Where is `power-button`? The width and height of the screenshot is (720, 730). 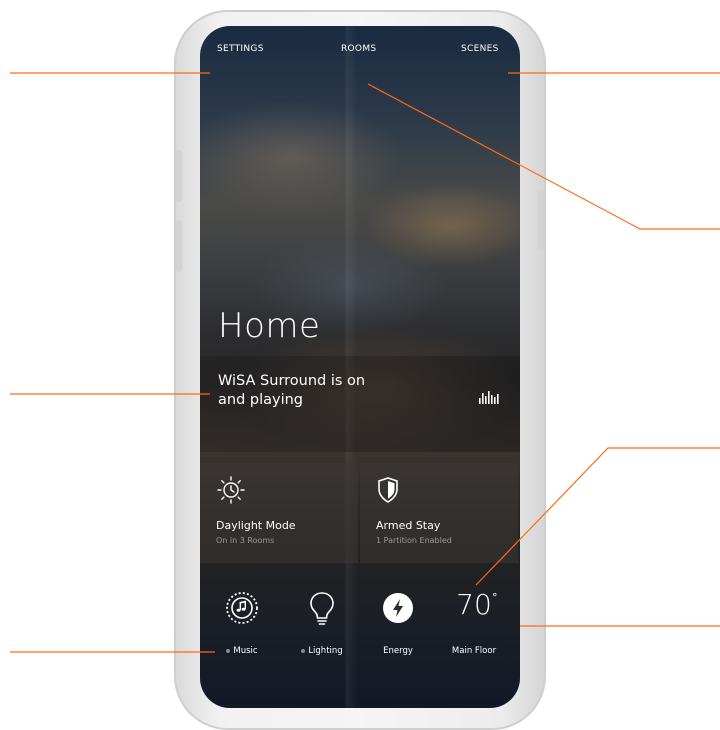
power-button is located at coordinates (541, 220).